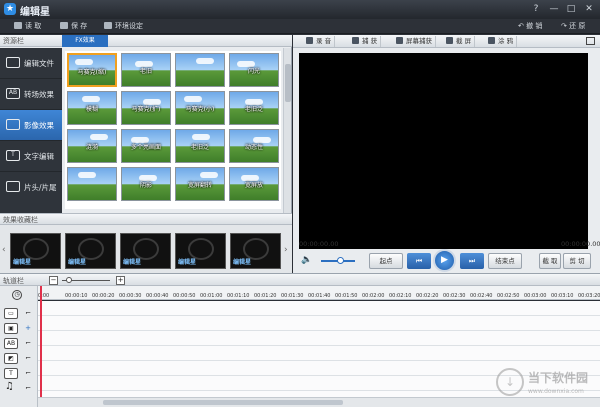 The height and width of the screenshot is (407, 600). Describe the element at coordinates (589, 9) in the screenshot. I see `close-button: ✕` at that location.